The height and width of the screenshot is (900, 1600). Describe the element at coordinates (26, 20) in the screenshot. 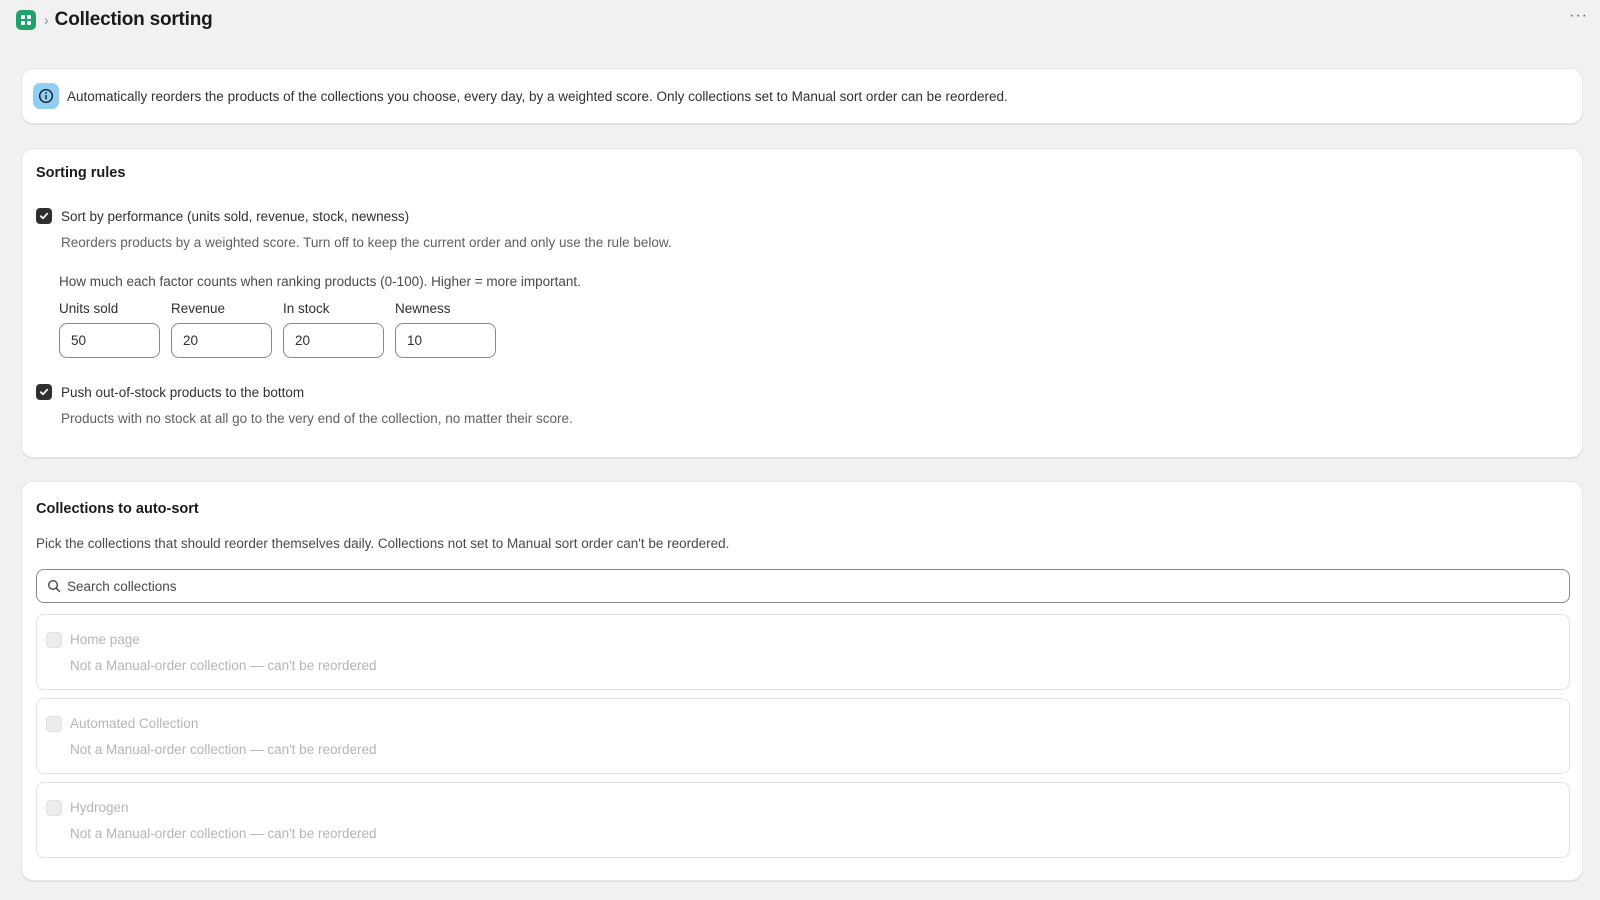

I see `app-icon` at that location.